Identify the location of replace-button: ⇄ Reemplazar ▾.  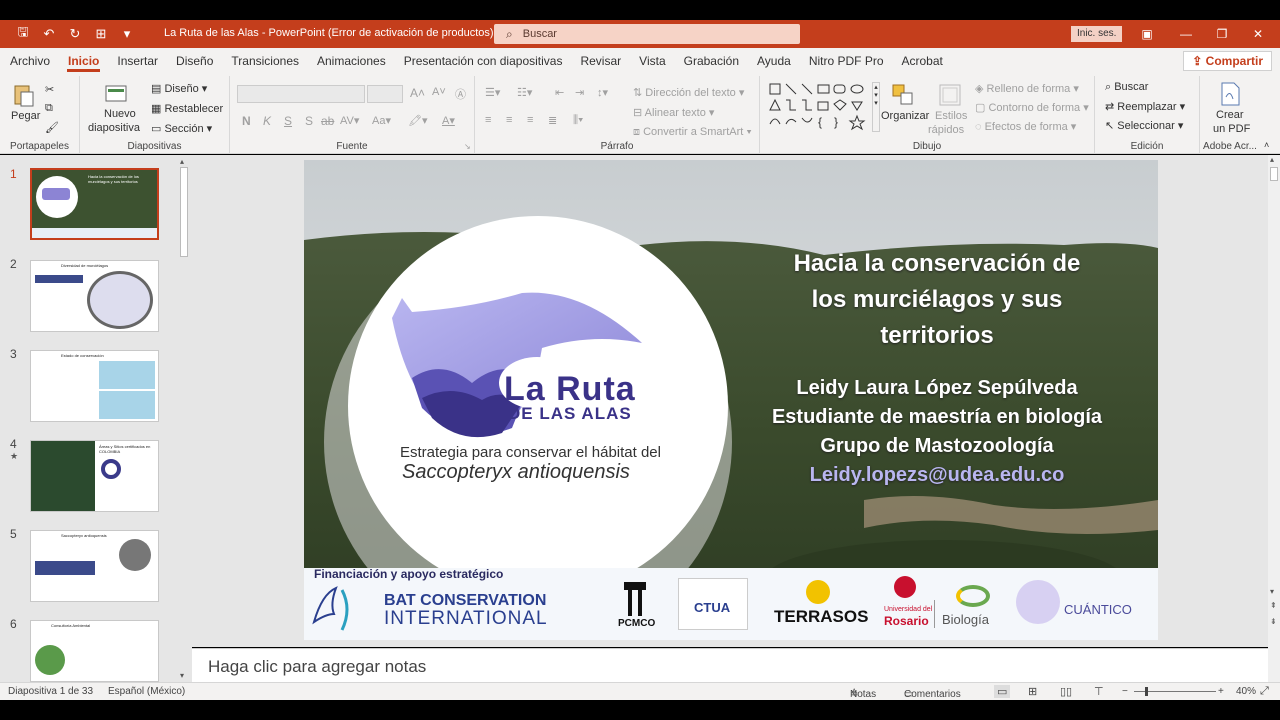
(1145, 106).